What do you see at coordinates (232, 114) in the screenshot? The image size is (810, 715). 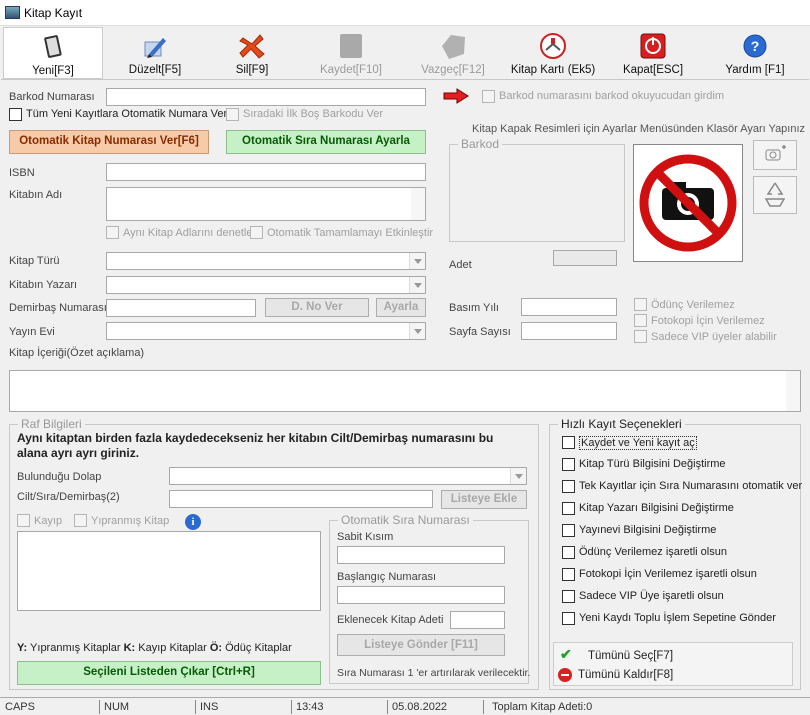 I see `next-empty-barcode-checkbox` at bounding box center [232, 114].